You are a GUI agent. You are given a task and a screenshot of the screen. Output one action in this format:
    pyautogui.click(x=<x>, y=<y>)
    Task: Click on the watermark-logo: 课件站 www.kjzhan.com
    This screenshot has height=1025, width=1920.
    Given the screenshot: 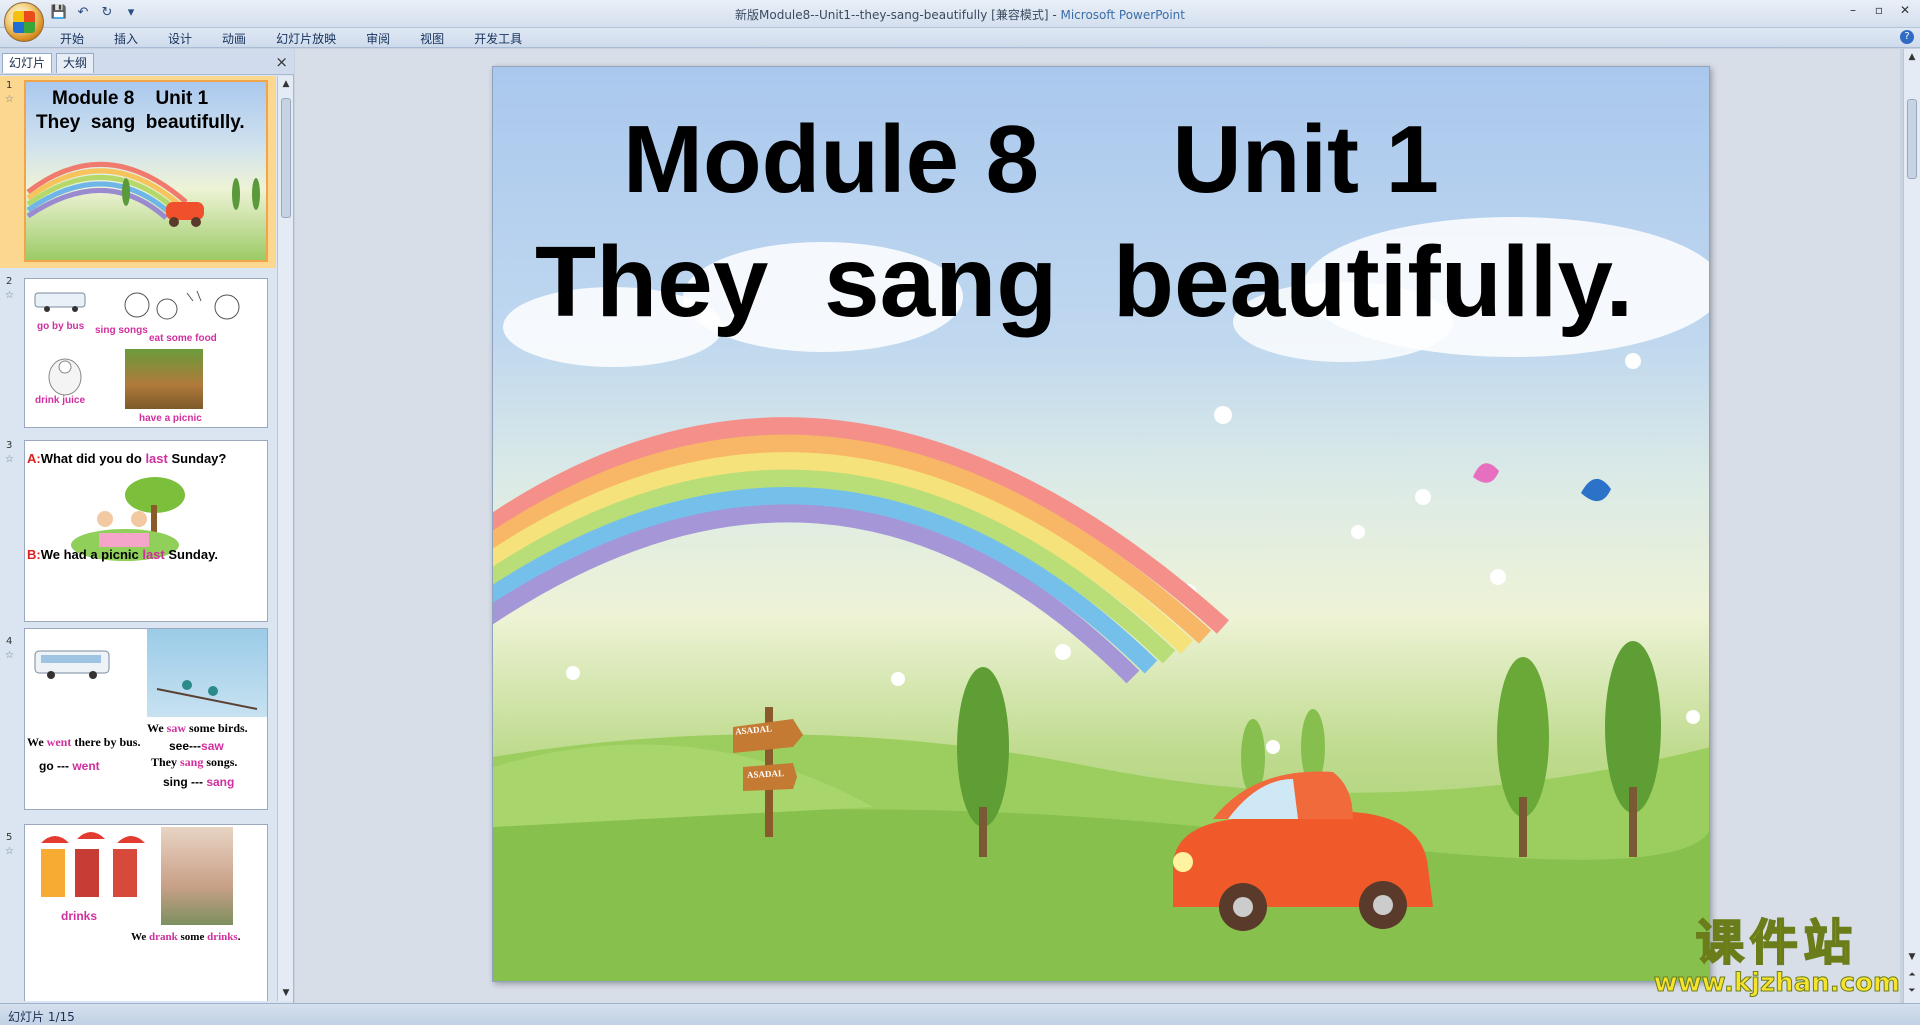 What is the action you would take?
    pyautogui.click(x=1776, y=956)
    